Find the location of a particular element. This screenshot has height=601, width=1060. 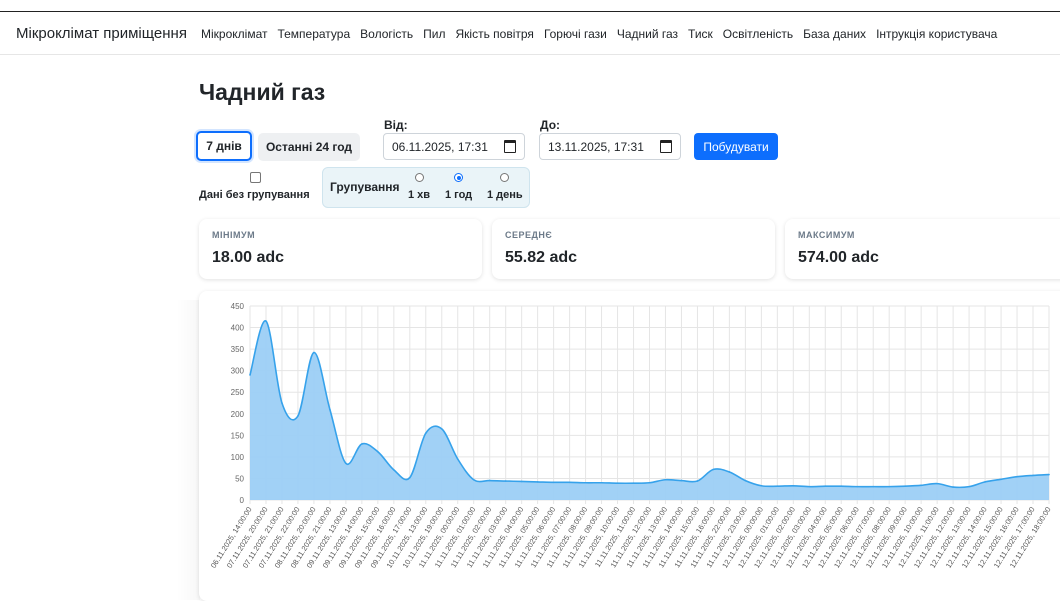

grouping-radio-1h is located at coordinates (458, 177).